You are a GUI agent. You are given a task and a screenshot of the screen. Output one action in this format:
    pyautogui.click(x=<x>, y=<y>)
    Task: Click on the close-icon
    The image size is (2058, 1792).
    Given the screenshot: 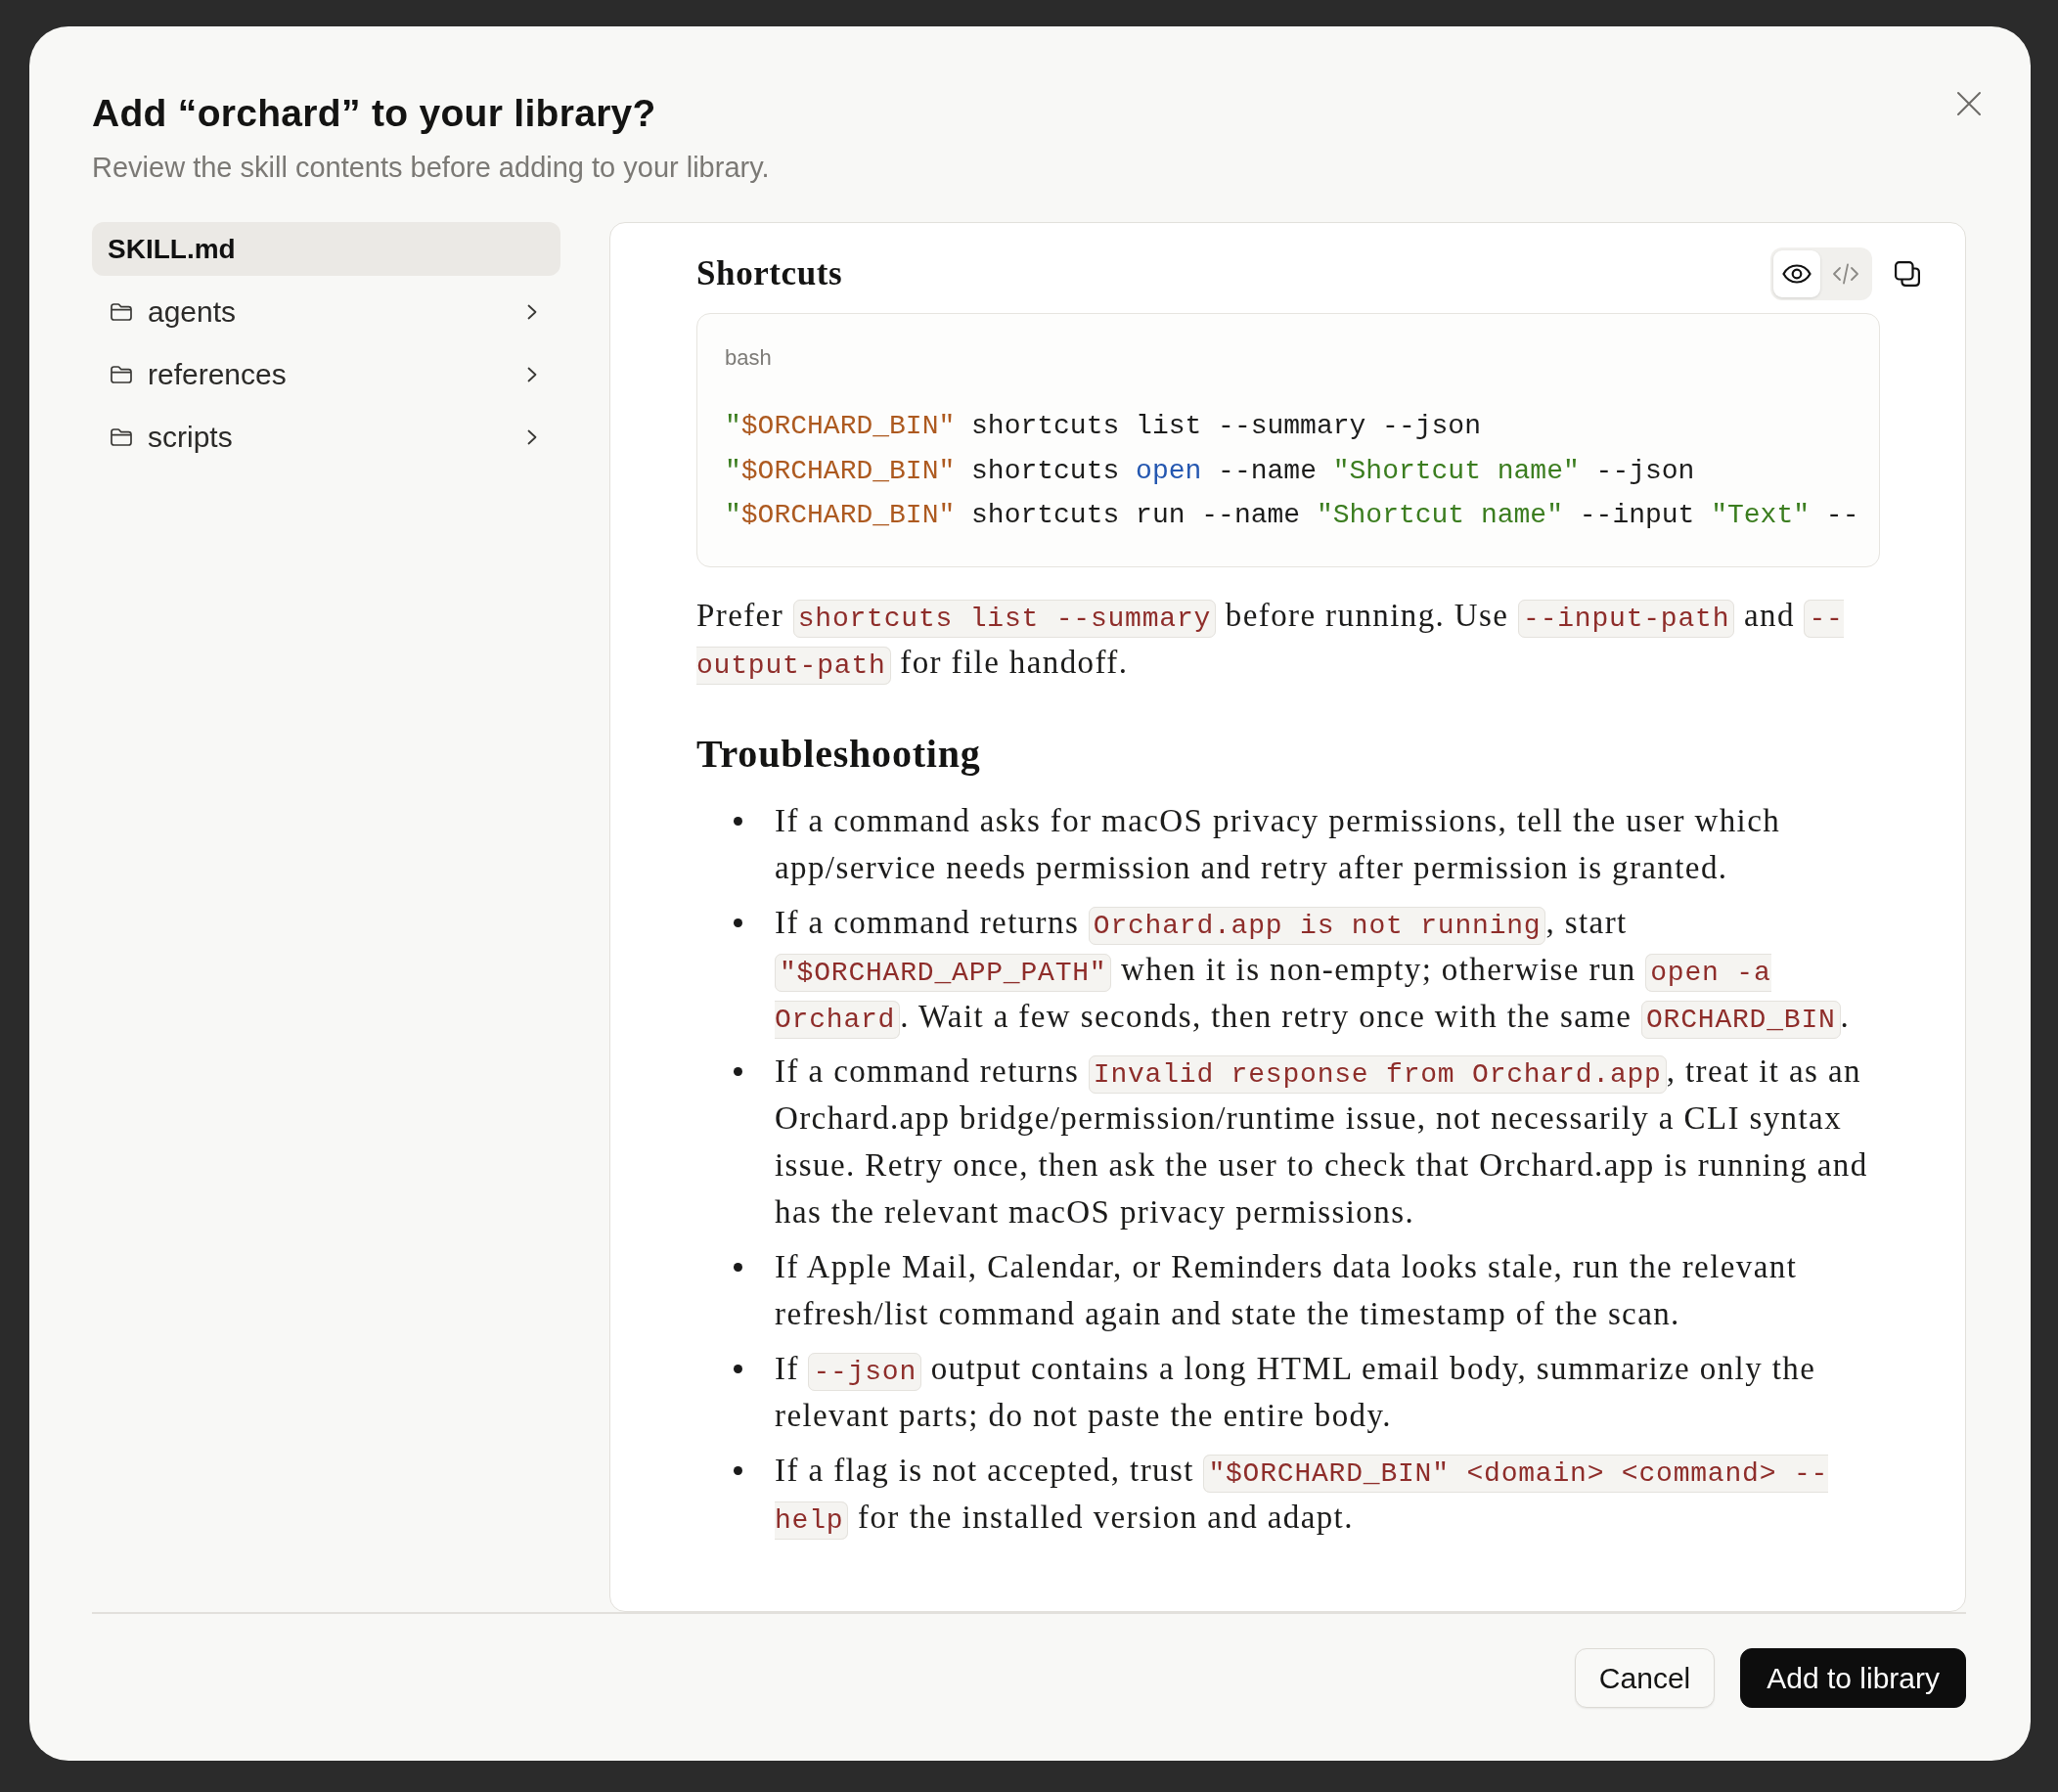 What is the action you would take?
    pyautogui.click(x=1969, y=103)
    